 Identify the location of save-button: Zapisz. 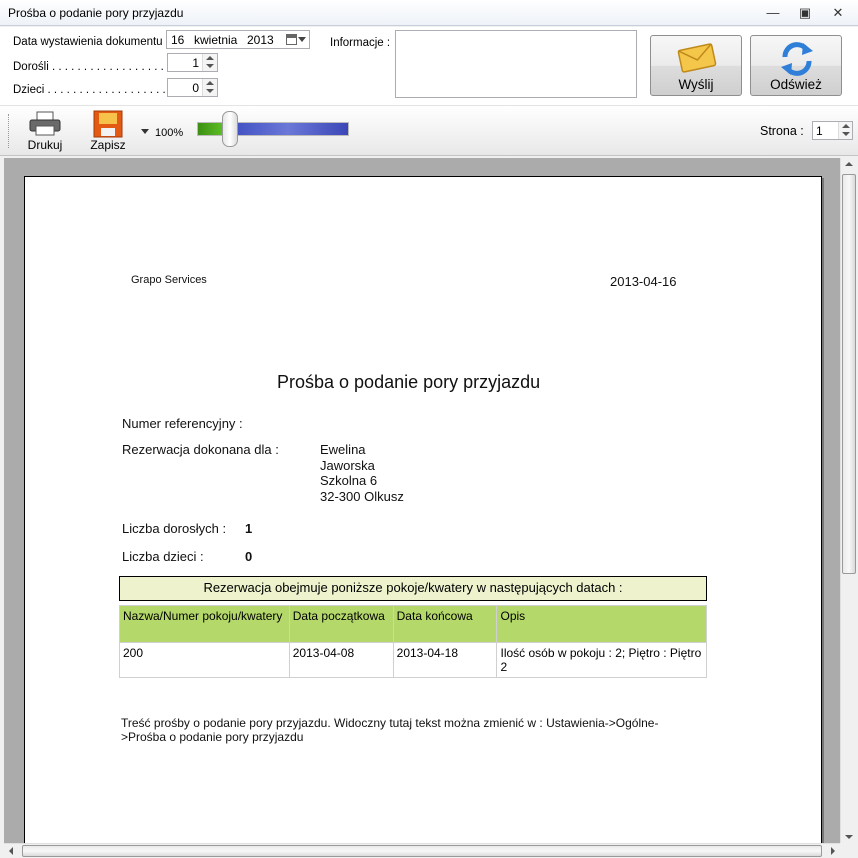
(108, 131).